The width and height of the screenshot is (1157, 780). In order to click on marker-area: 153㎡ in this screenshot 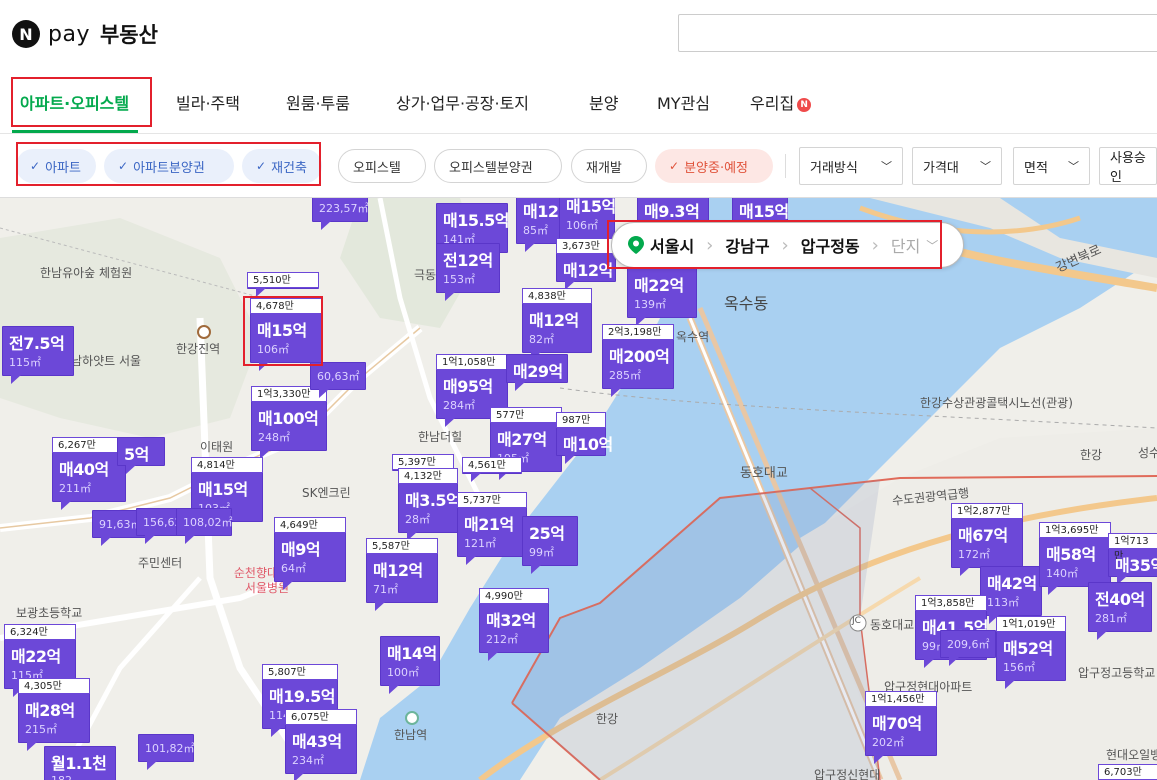, I will do `click(459, 279)`.